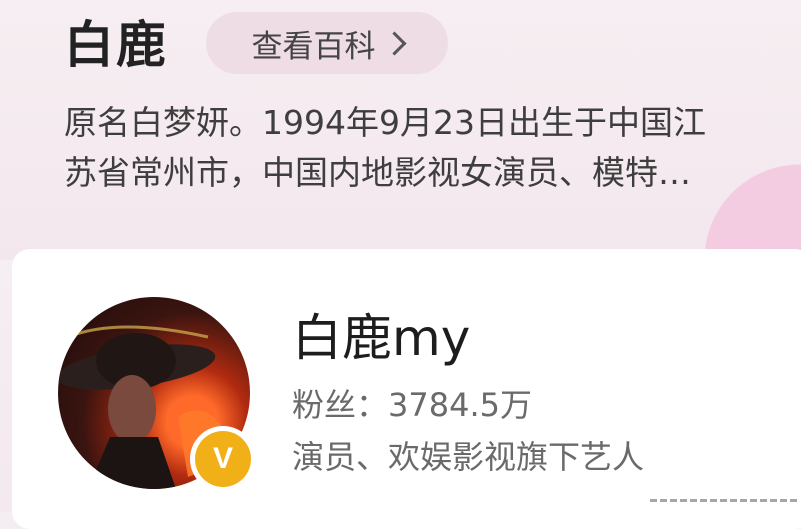 This screenshot has width=801, height=529. I want to click on verified-badge: V, so click(223, 459).